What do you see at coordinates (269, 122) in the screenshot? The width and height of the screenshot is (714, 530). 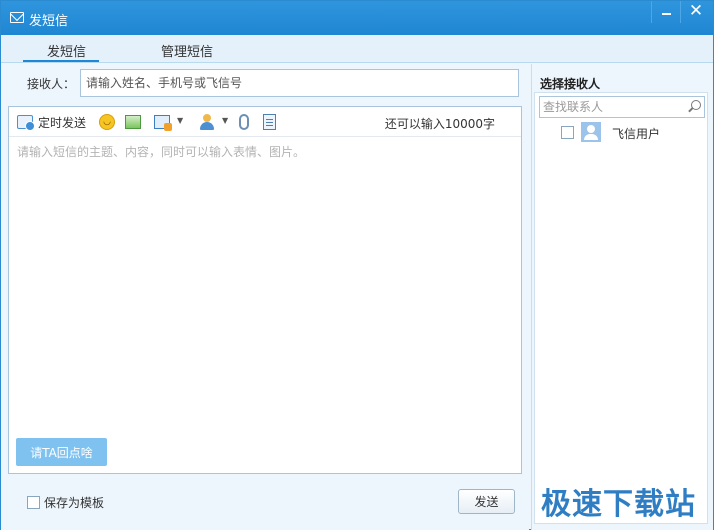 I see `template-icon` at bounding box center [269, 122].